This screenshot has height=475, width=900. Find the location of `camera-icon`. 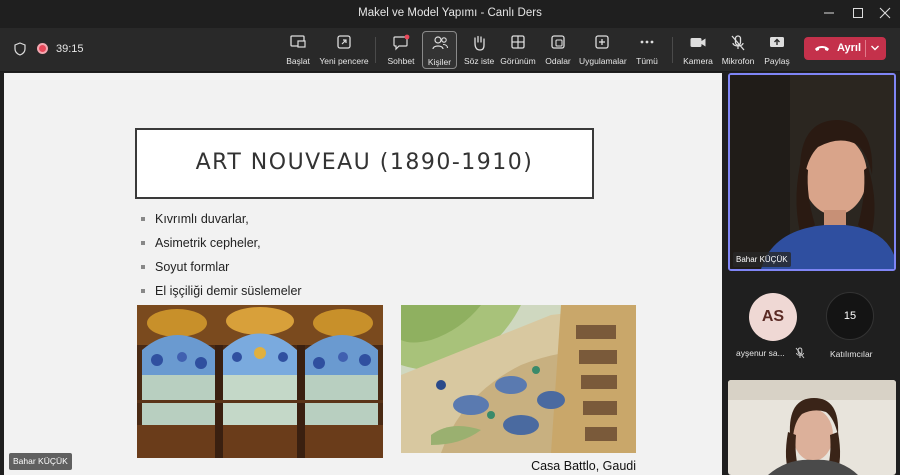

camera-icon is located at coordinates (698, 42).